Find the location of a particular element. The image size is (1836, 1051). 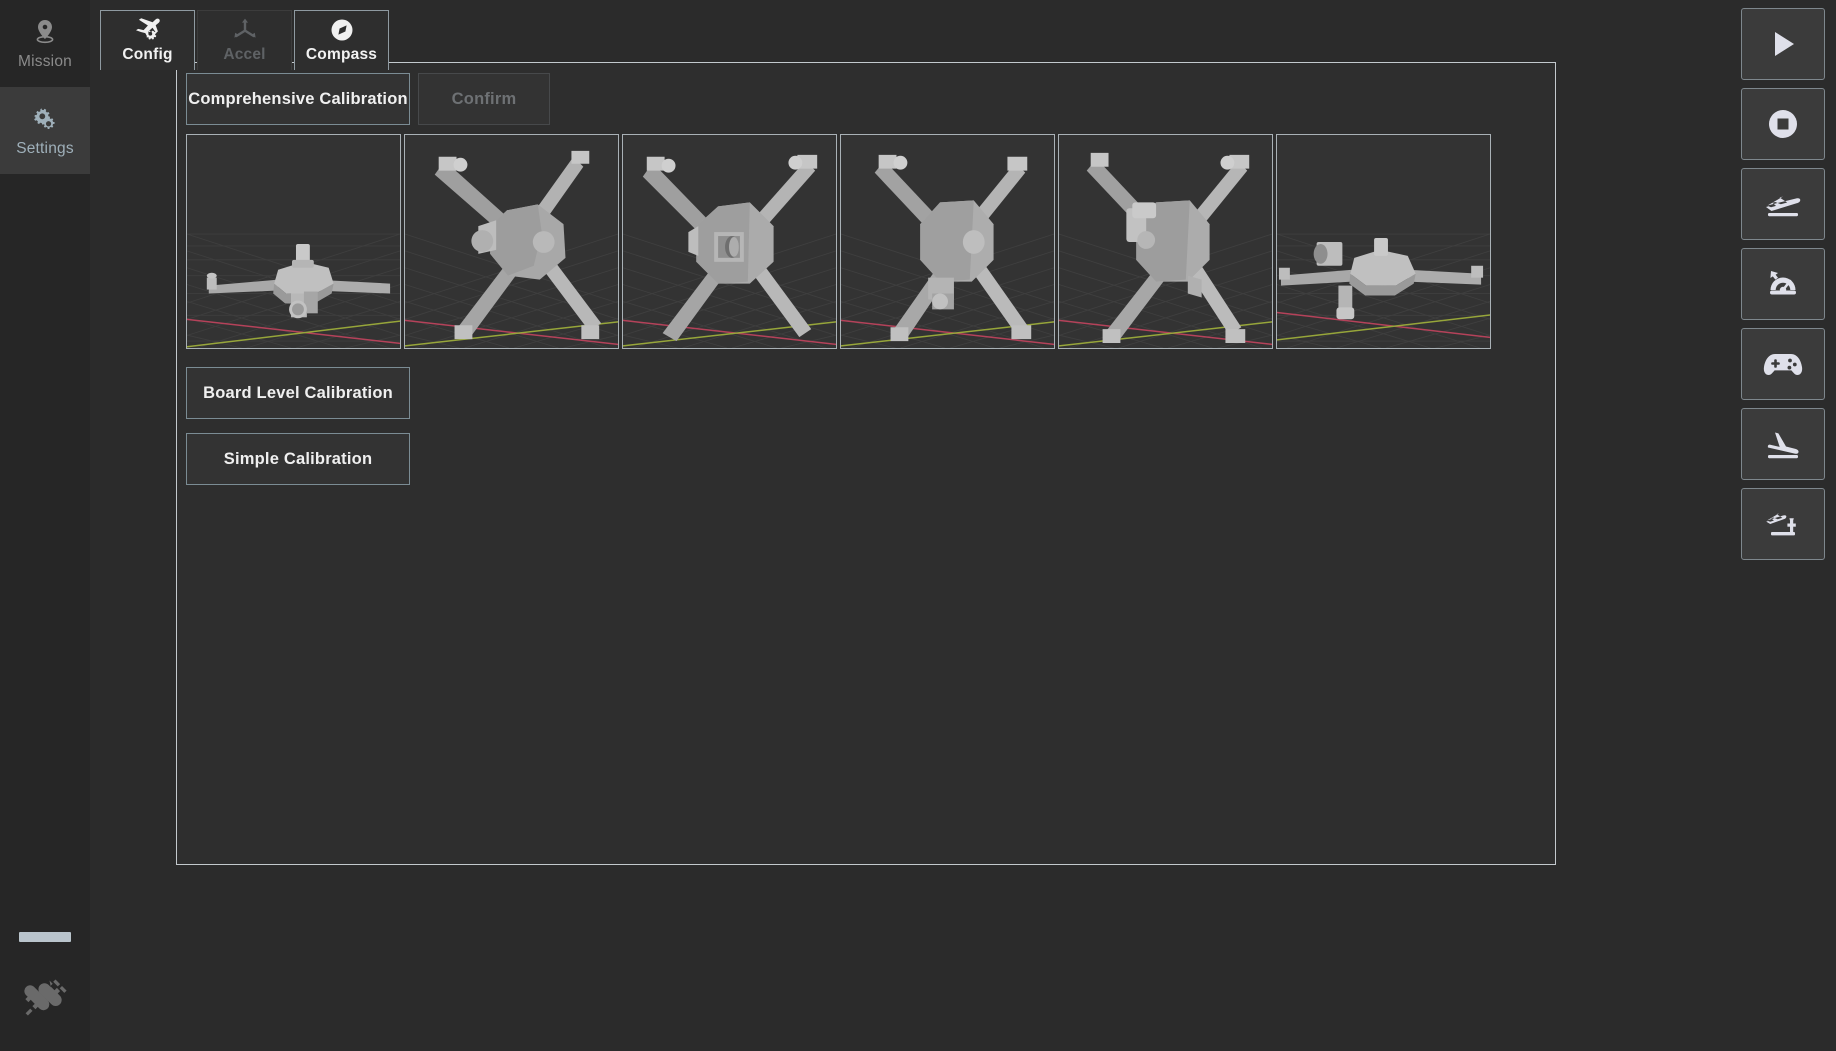

sidebar-item-settings-label: Settings is located at coordinates (45, 148).